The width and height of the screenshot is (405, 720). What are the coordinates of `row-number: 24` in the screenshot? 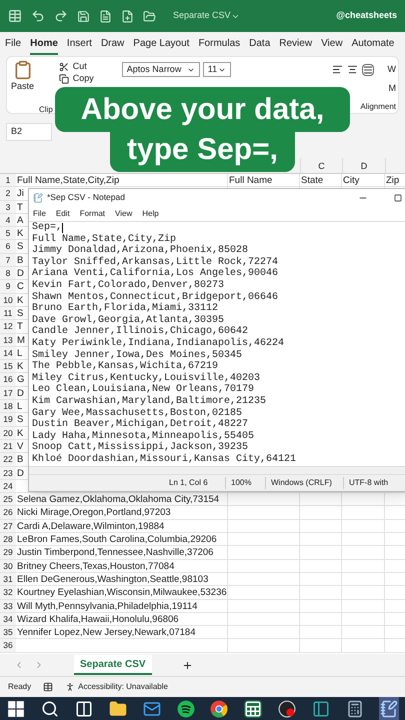 It's located at (8, 486).